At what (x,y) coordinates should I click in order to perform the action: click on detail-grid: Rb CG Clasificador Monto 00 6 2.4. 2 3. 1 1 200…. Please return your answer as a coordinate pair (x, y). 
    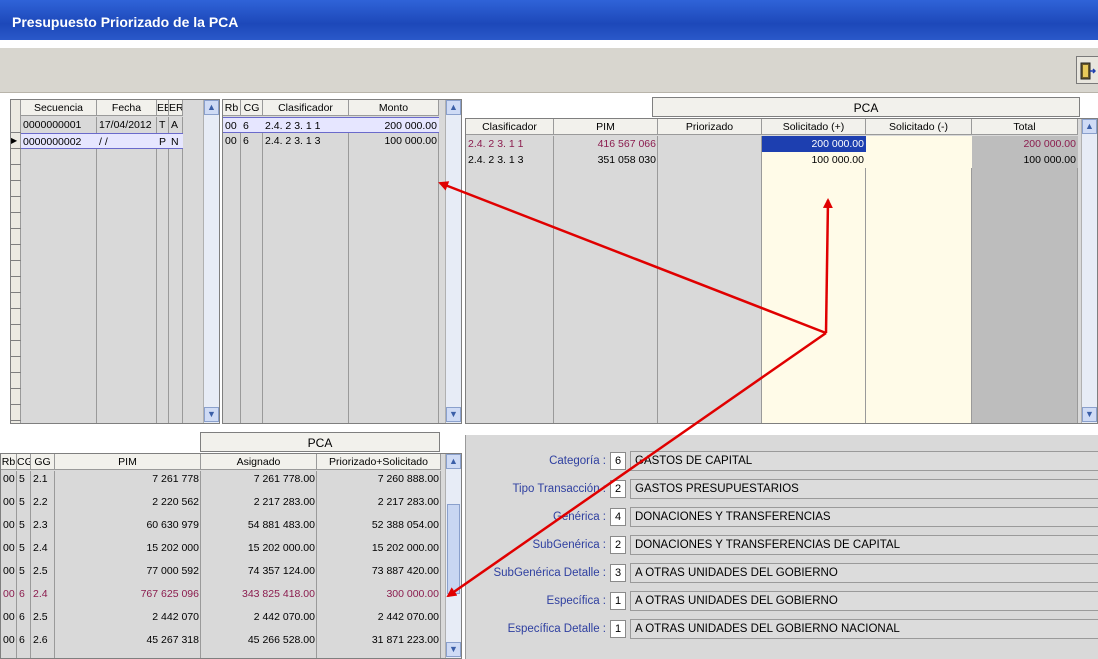
    Looking at the image, I should click on (342, 261).